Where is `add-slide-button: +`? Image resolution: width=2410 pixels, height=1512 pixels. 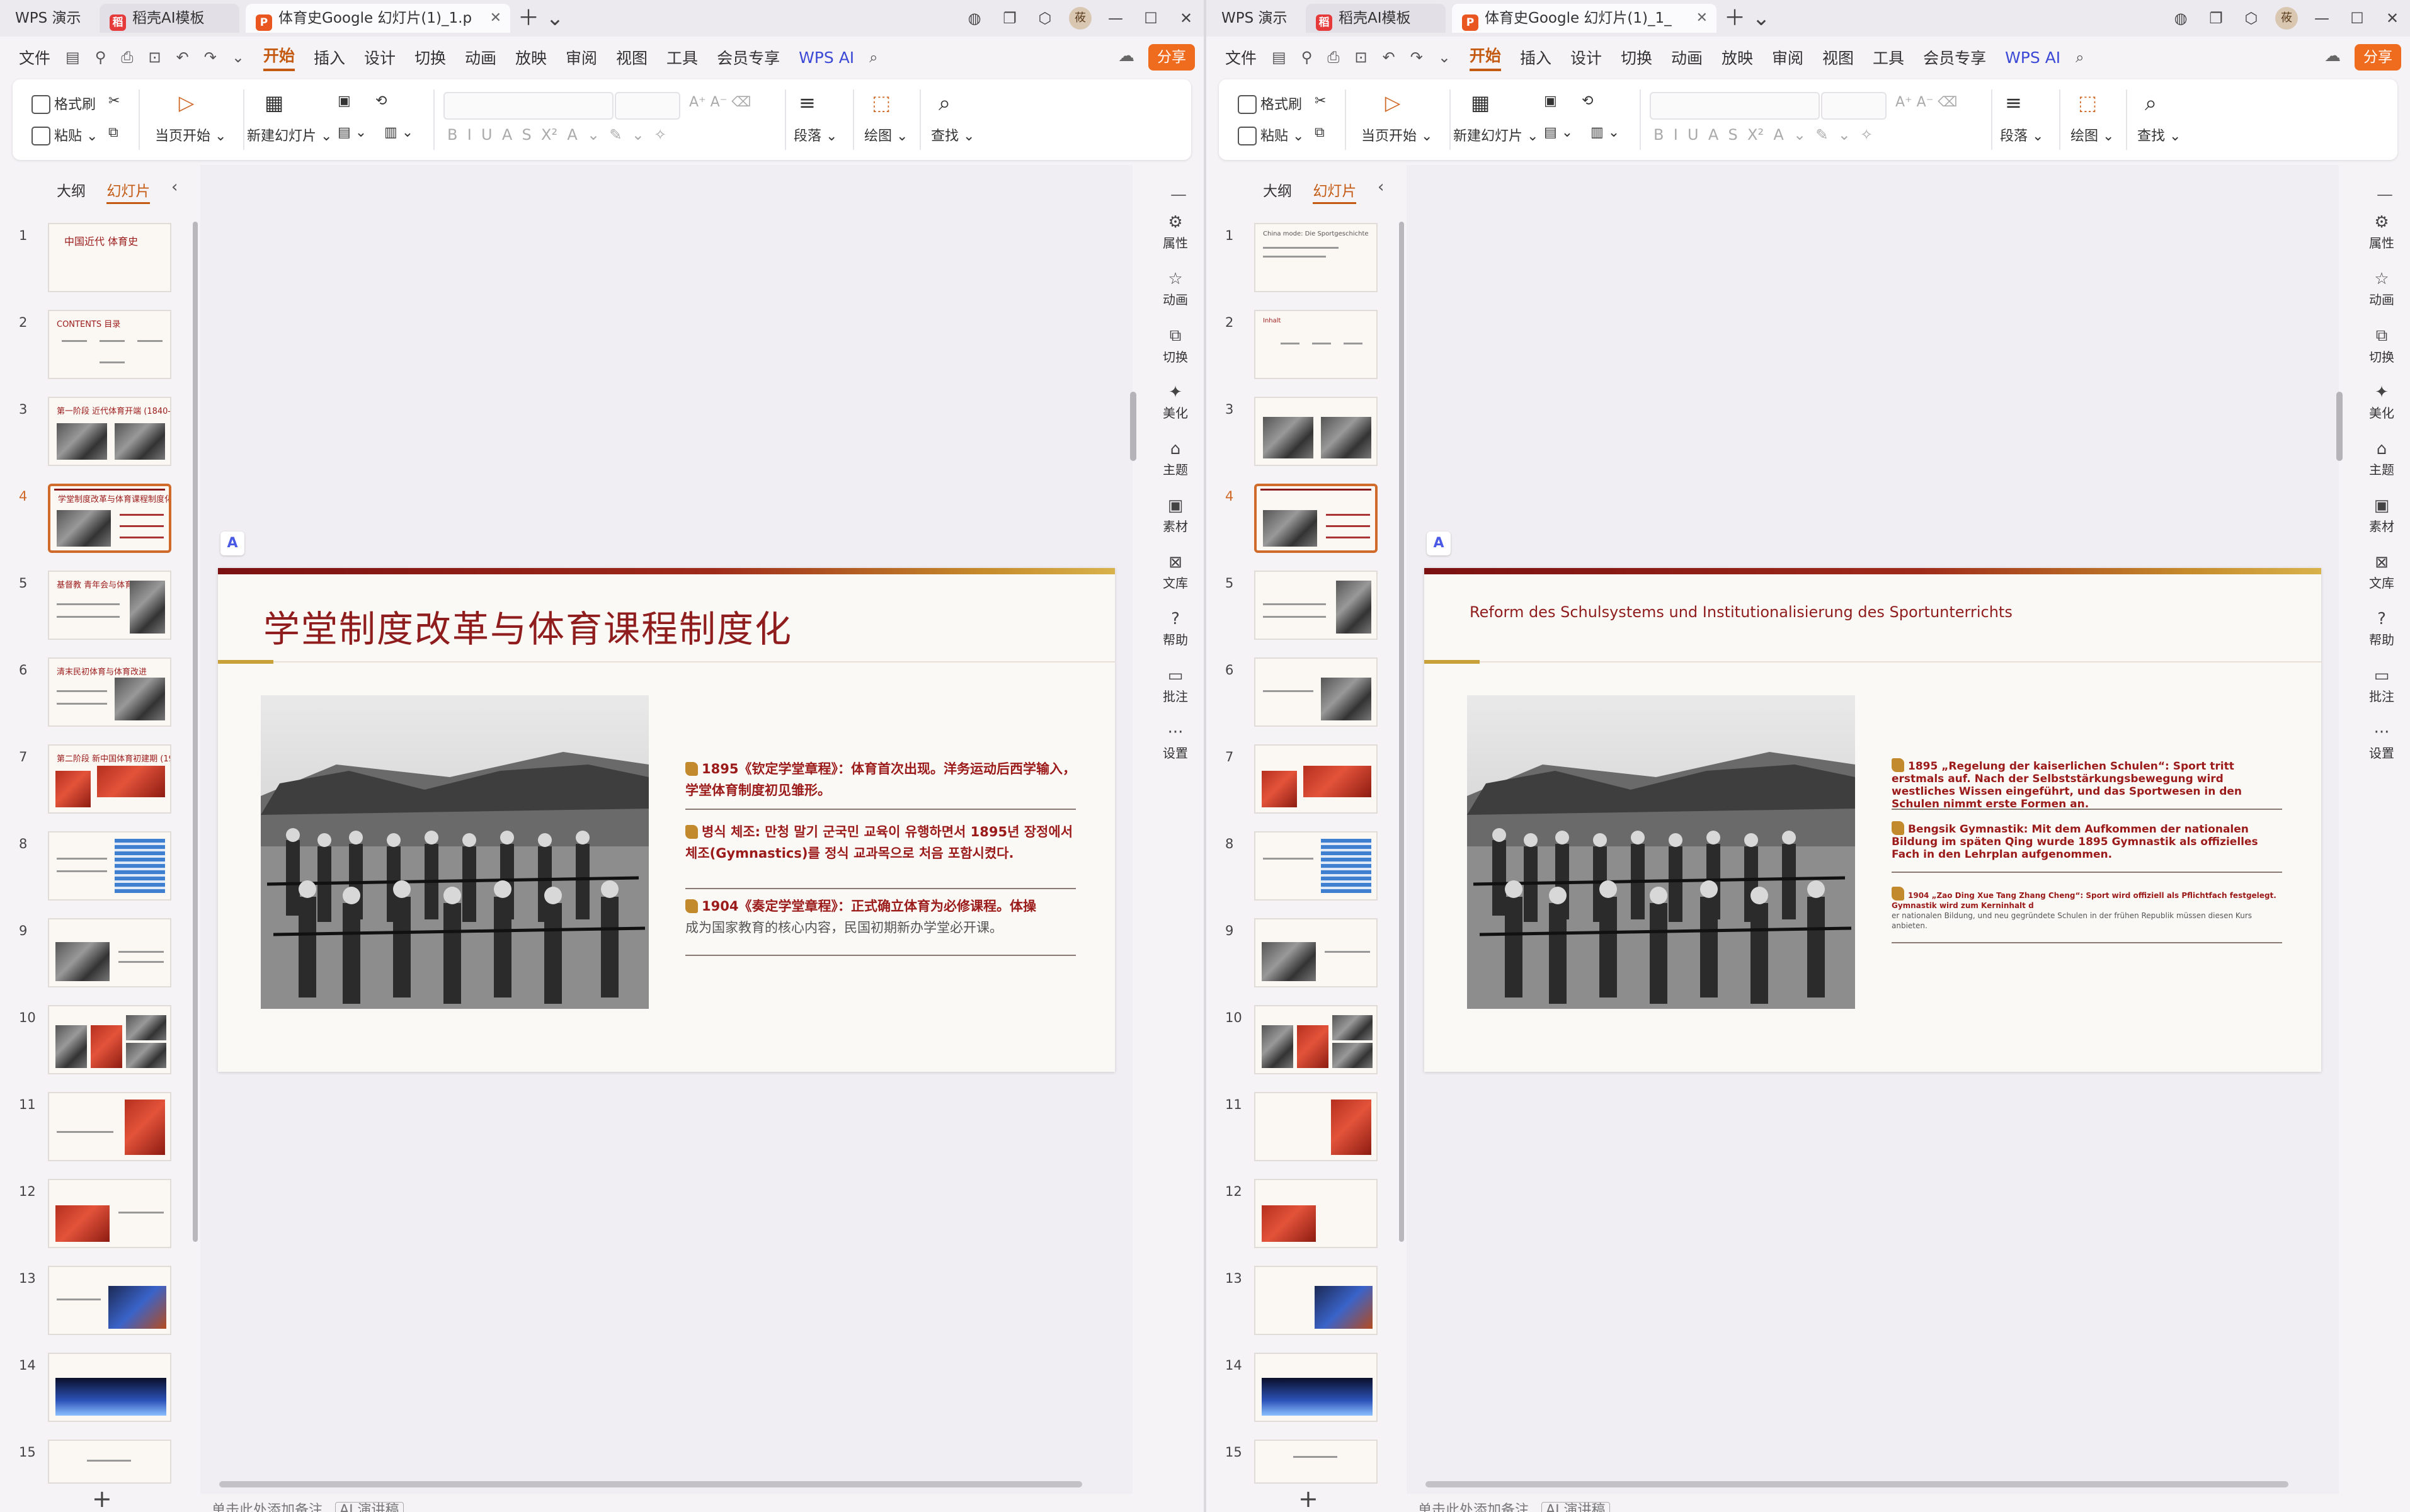 add-slide-button: + is located at coordinates (102, 1499).